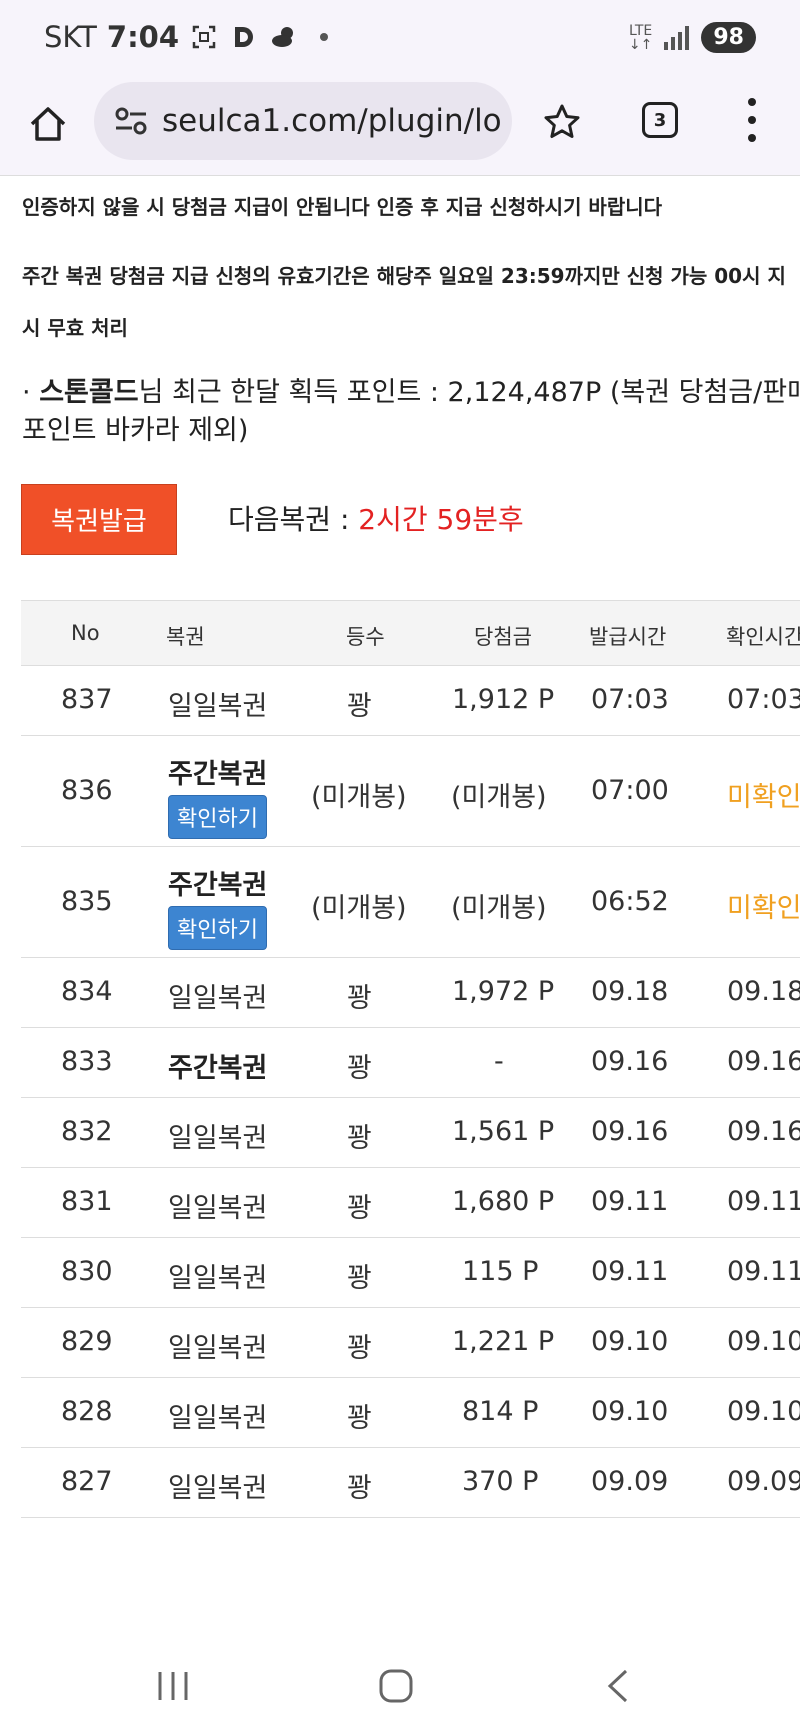 The image size is (800, 1734). Describe the element at coordinates (89, 392) in the screenshot. I see `username: 스톤콜드` at that location.